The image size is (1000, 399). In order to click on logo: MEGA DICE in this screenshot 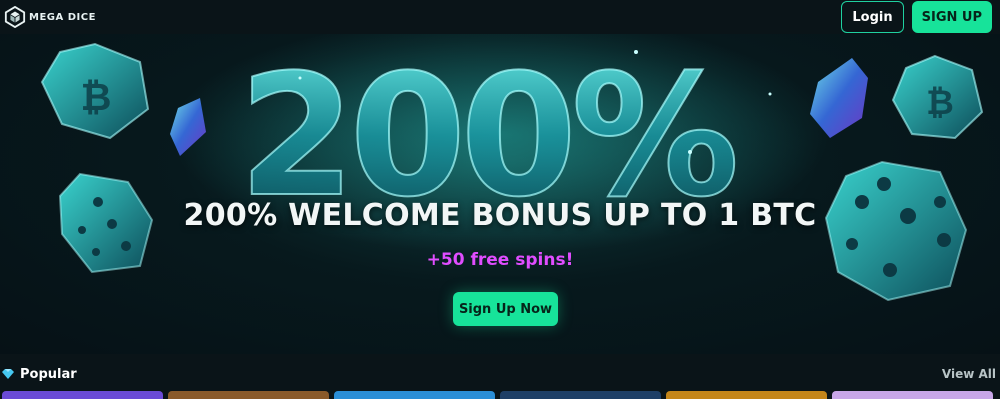, I will do `click(50, 17)`.